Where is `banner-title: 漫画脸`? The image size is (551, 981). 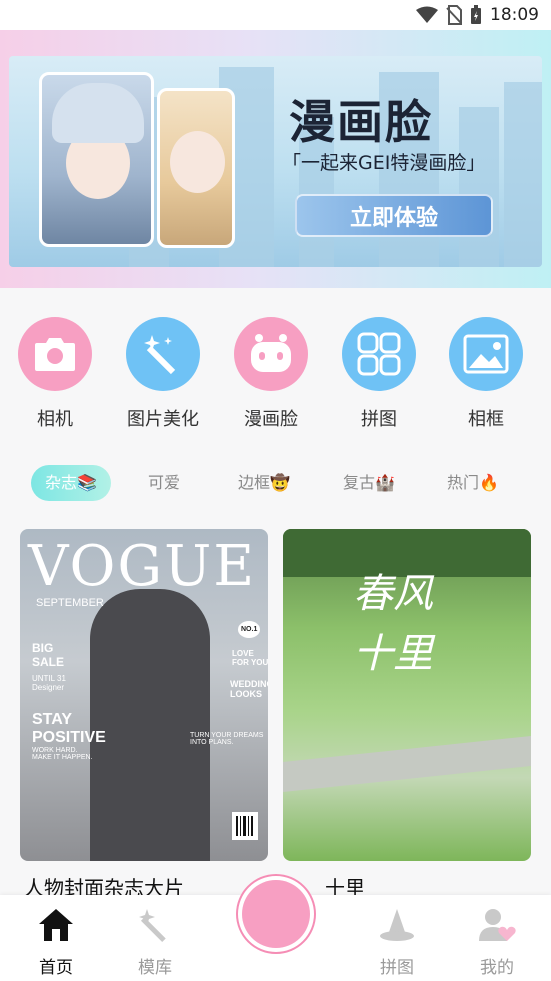
banner-title: 漫画脸 is located at coordinates (361, 122).